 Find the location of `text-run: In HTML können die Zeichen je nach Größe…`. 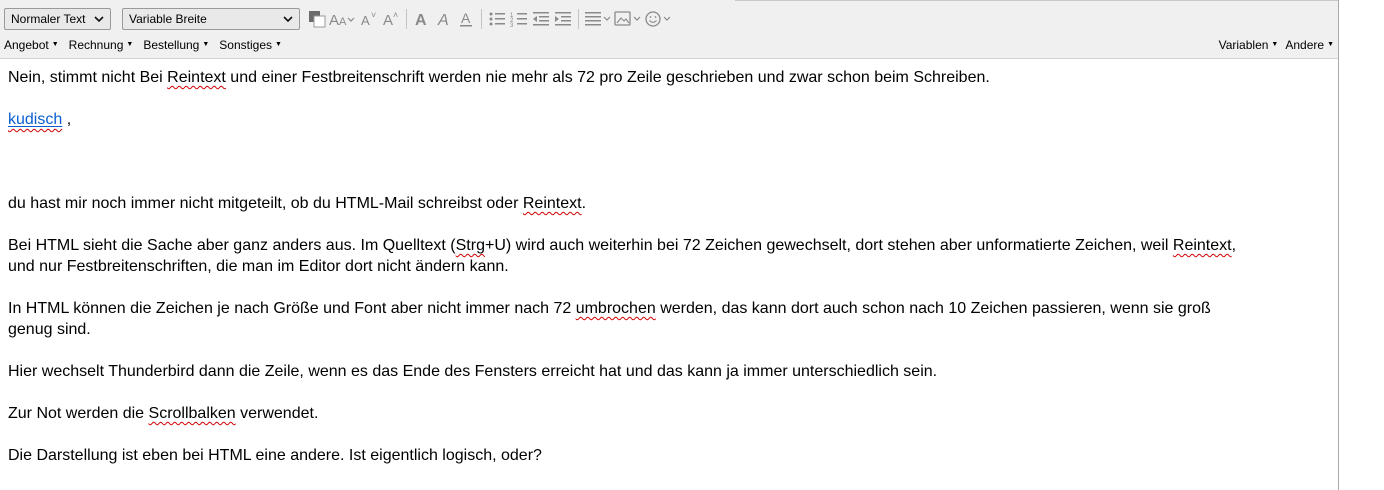

text-run: In HTML können die Zeichen je nach Größe… is located at coordinates (292, 308).